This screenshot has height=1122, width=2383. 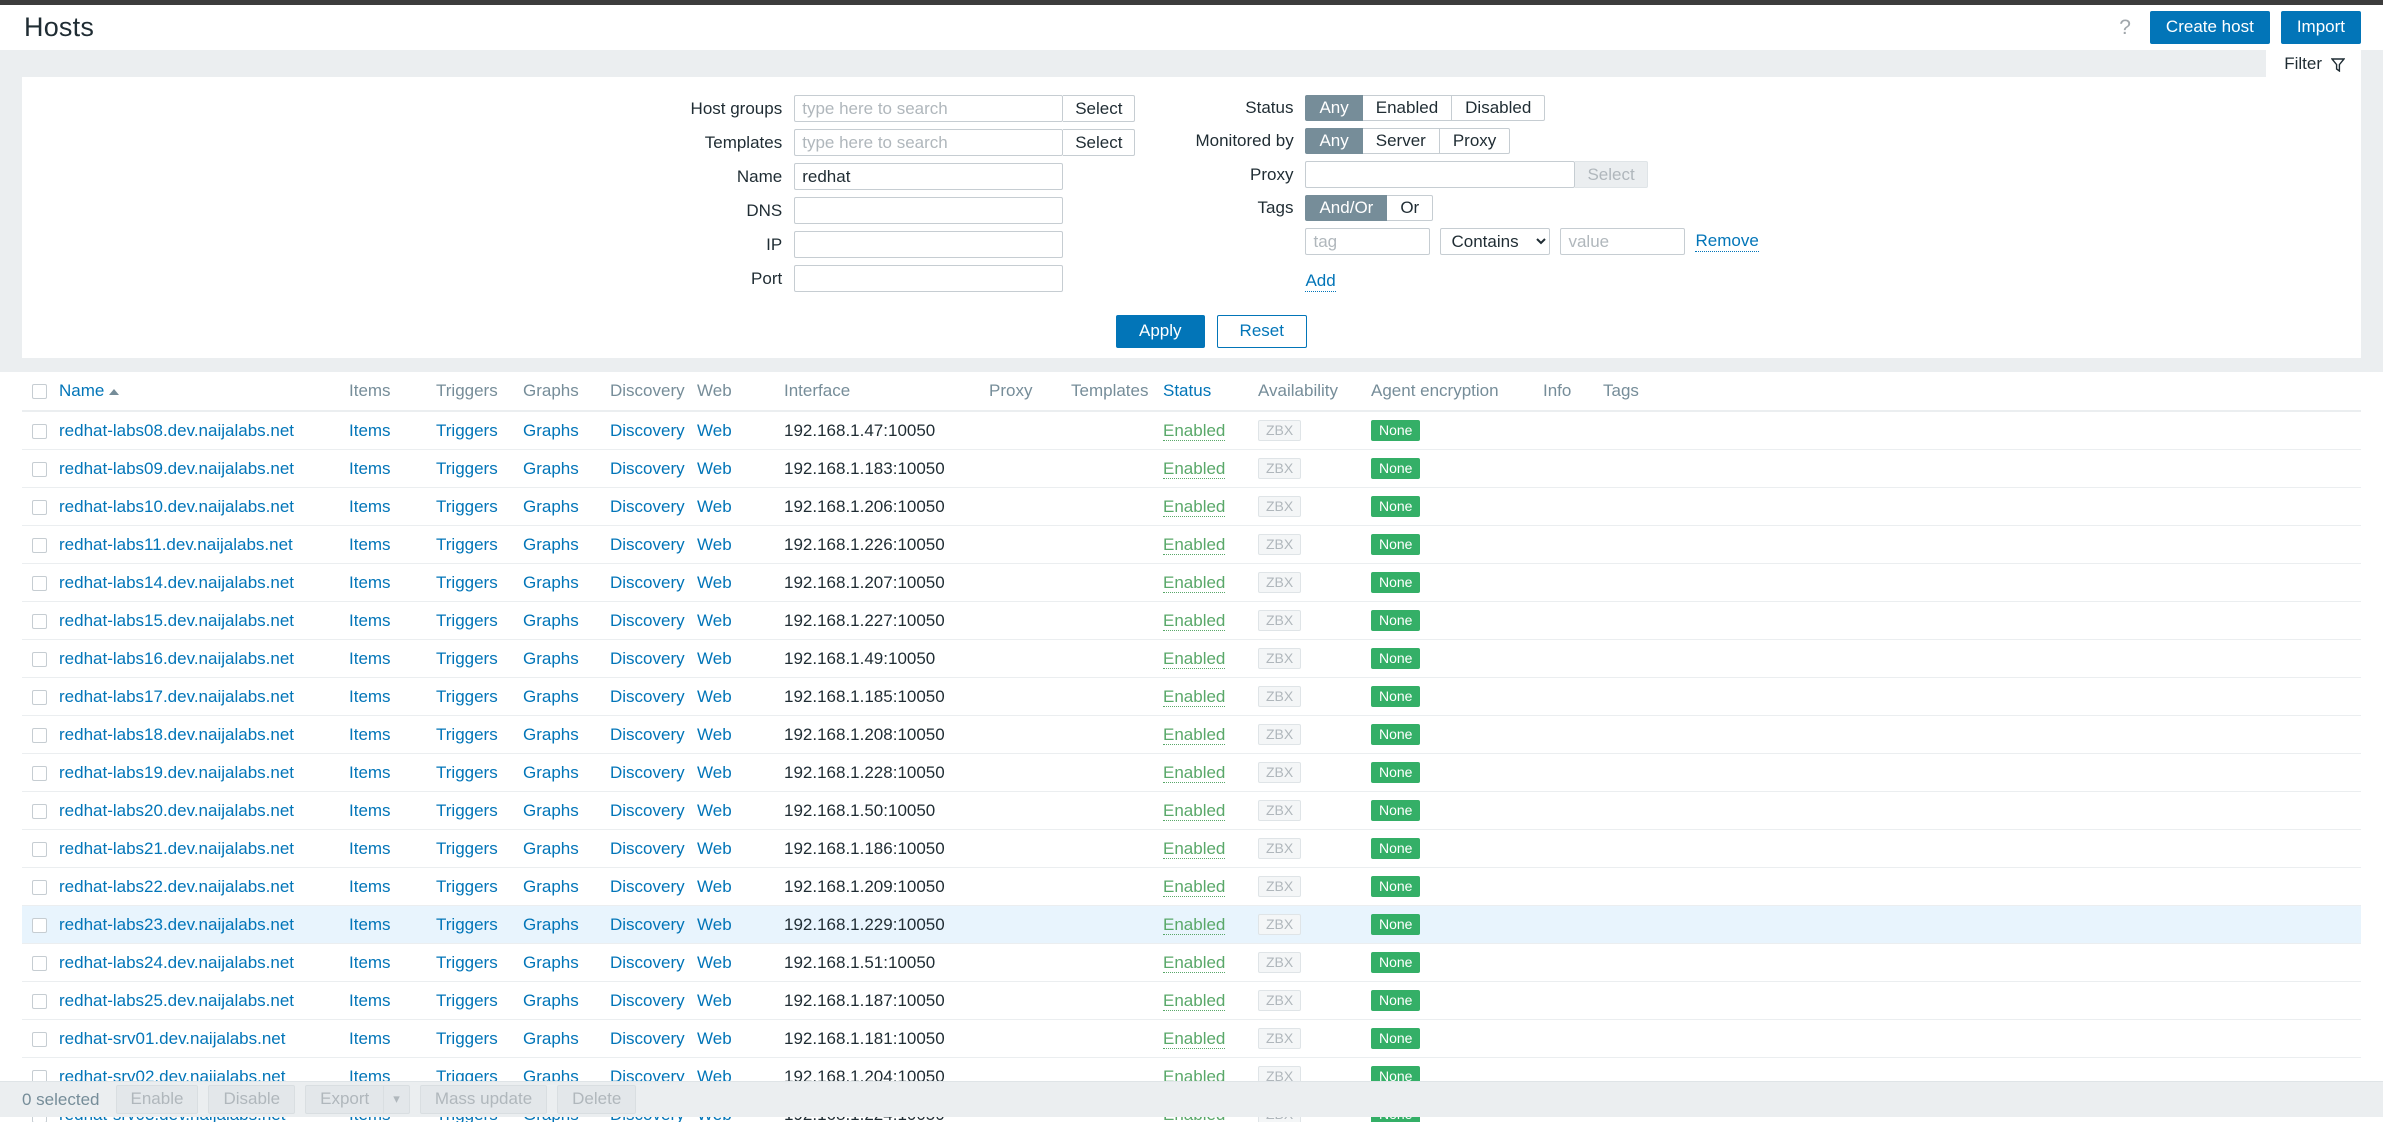 I want to click on sort-by-name-link: Name, so click(x=81, y=390).